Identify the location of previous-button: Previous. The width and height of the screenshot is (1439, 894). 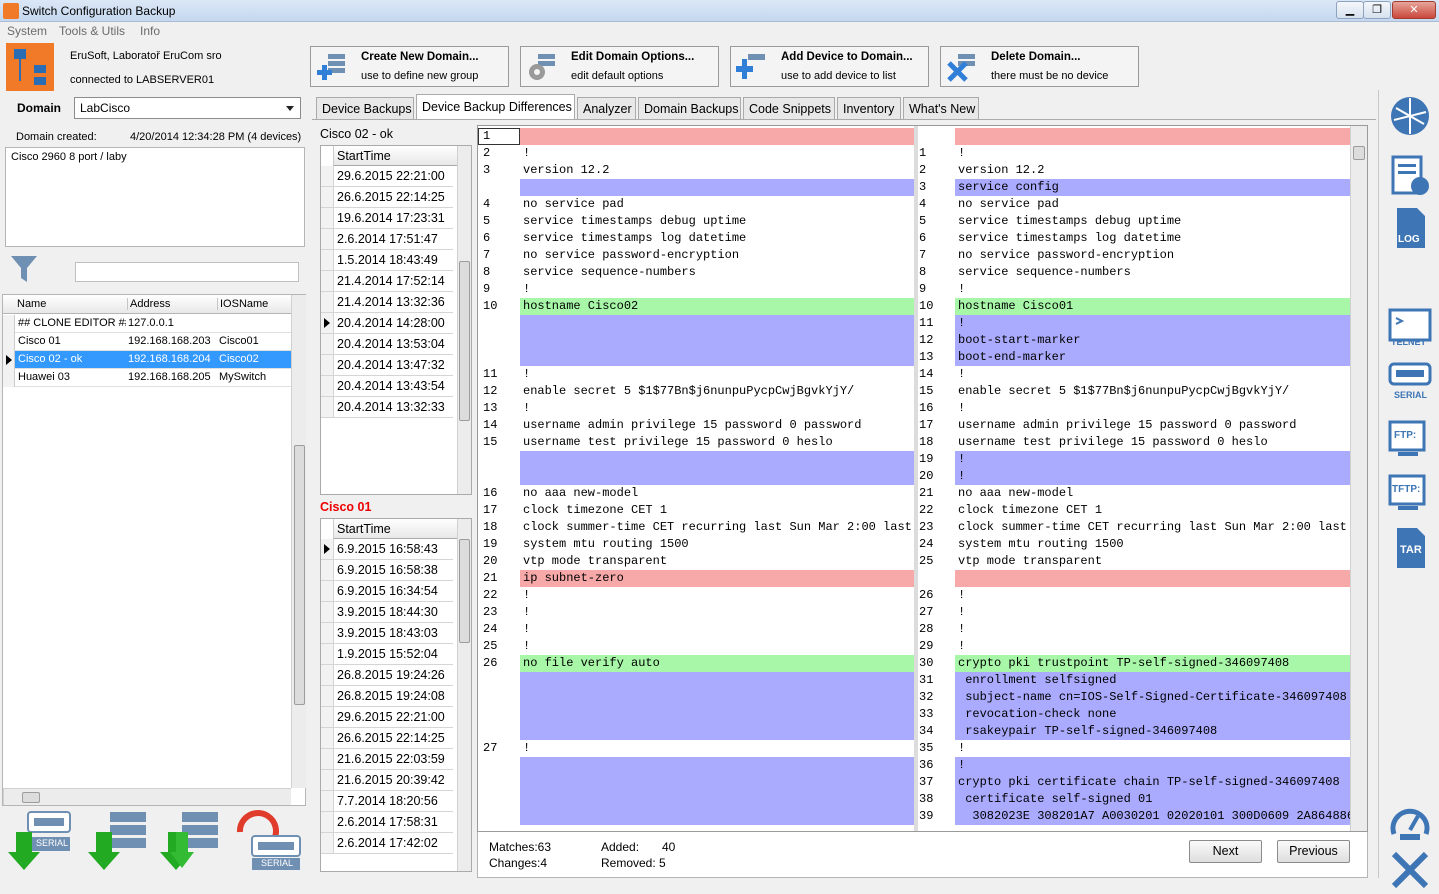
(1313, 851).